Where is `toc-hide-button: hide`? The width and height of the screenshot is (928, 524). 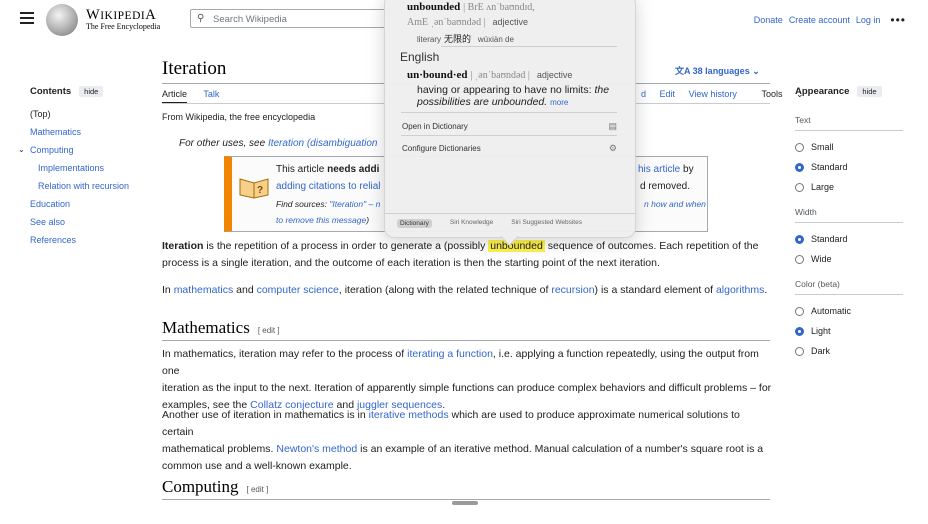 toc-hide-button: hide is located at coordinates (91, 91).